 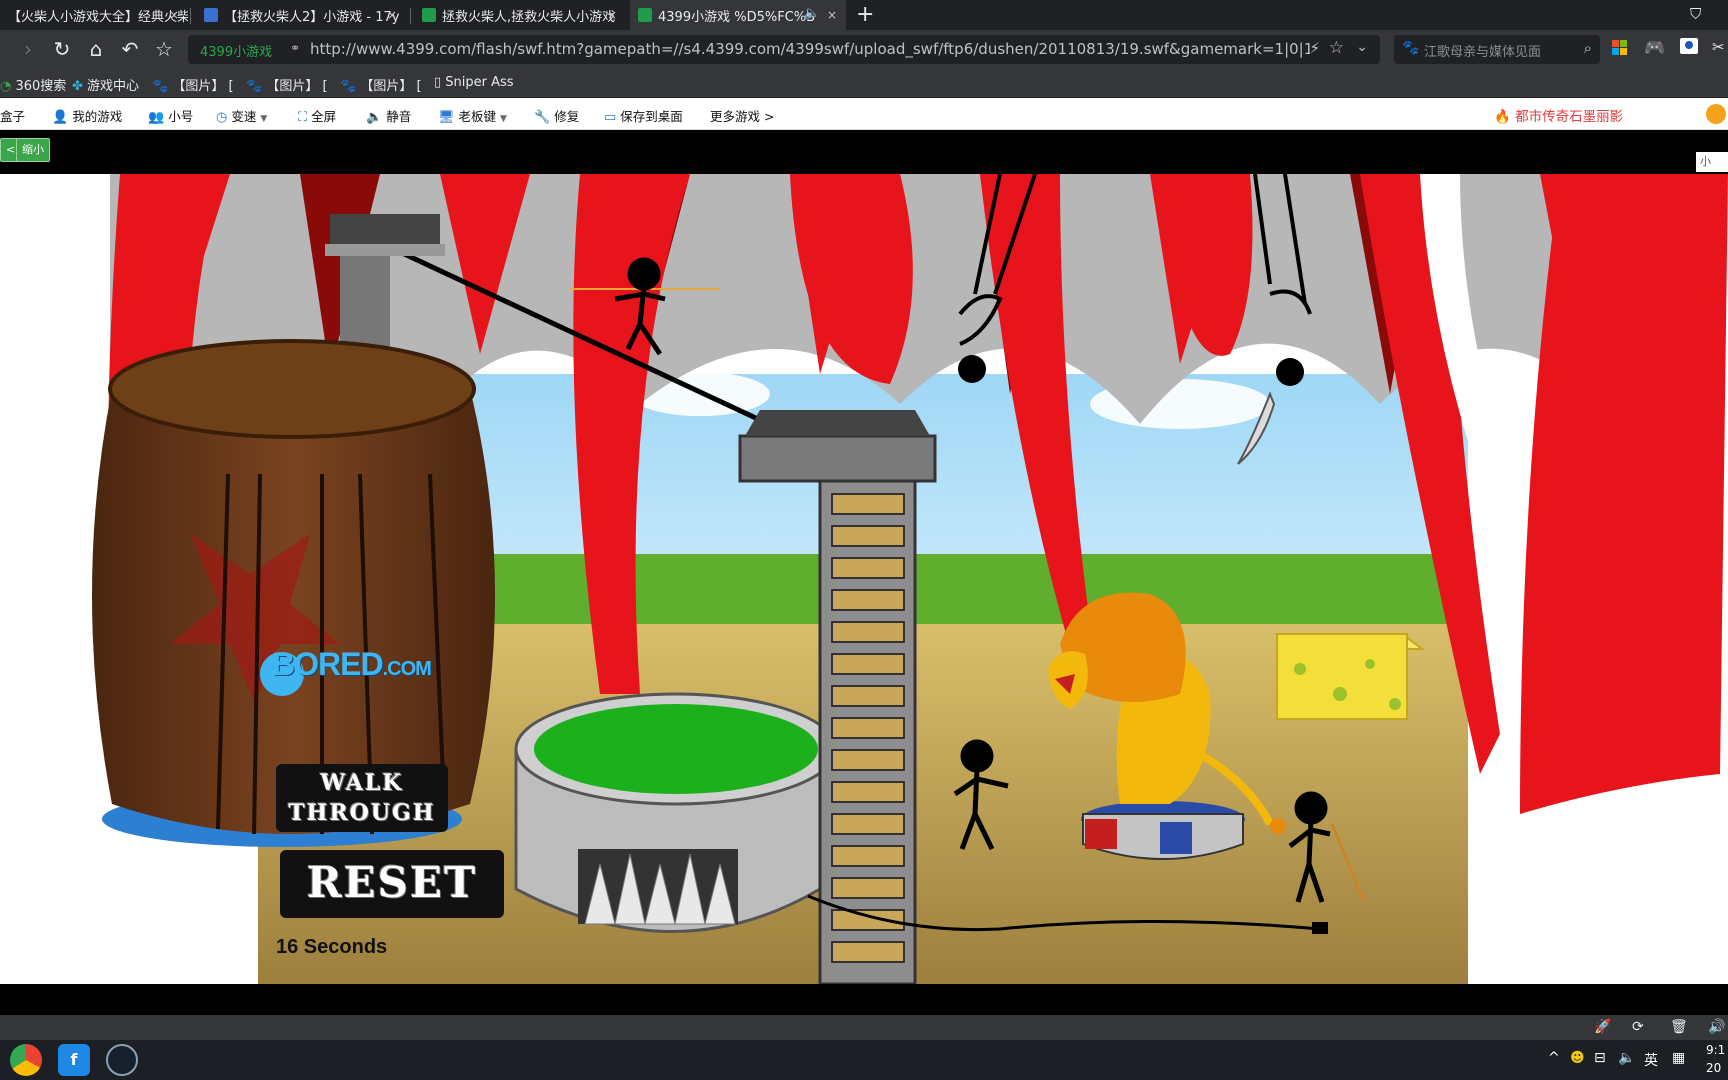 What do you see at coordinates (1497, 49) in the screenshot?
I see `search-box: 🐾 江歌母亲与媒体见面 ⌕` at bounding box center [1497, 49].